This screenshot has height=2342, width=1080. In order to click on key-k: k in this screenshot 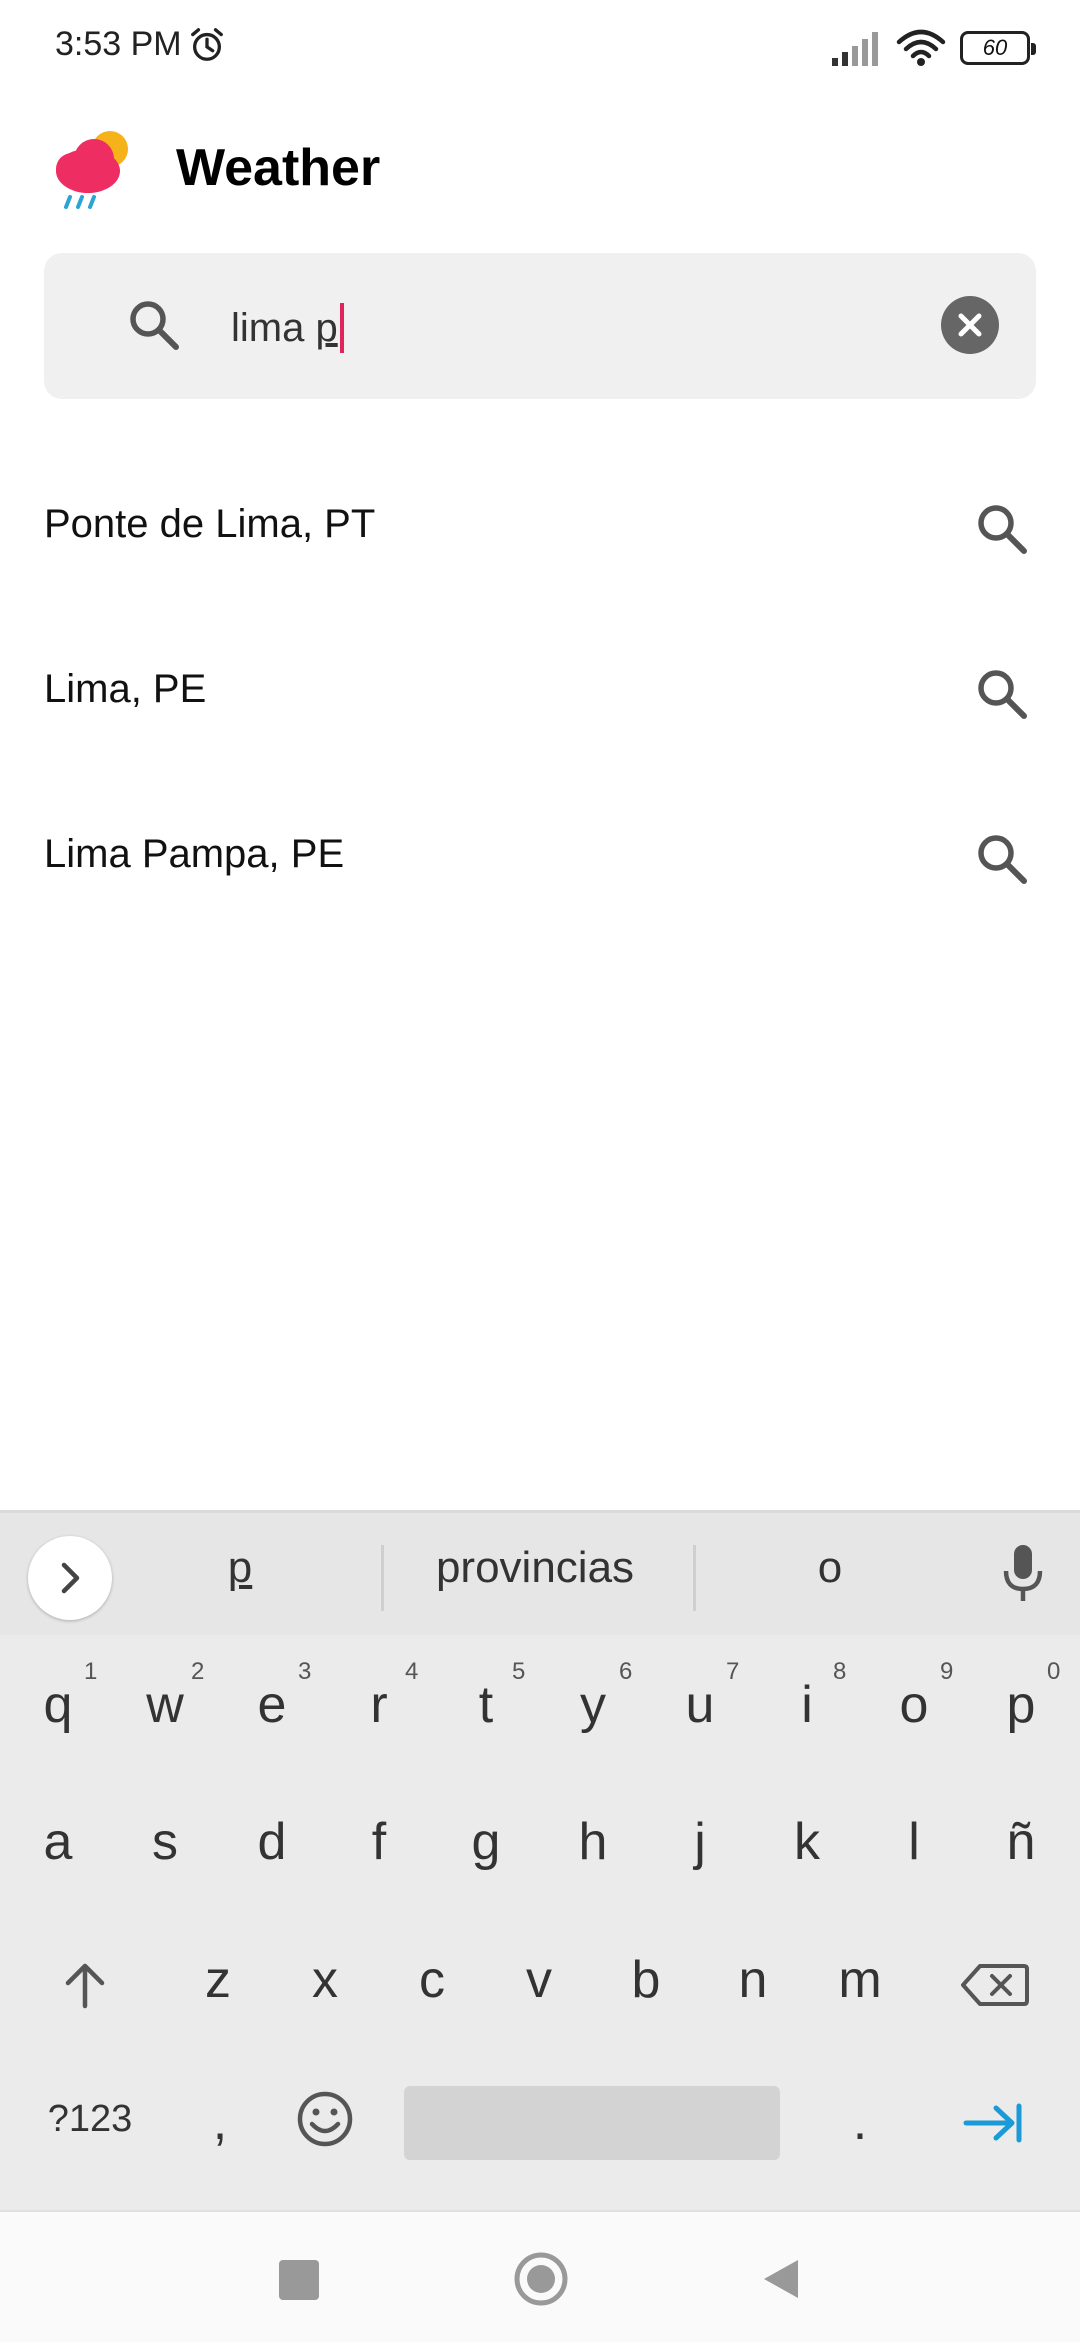, I will do `click(807, 1842)`.